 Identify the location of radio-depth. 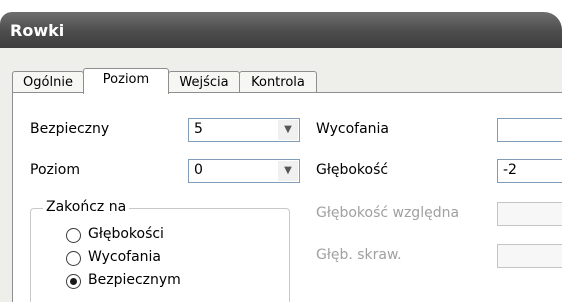
(73, 235).